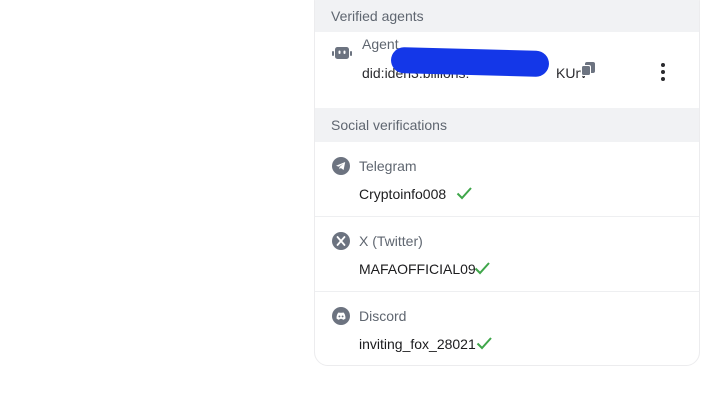 The image size is (720, 402). What do you see at coordinates (389, 125) in the screenshot?
I see `social-verifications-header-label: Social verifications` at bounding box center [389, 125].